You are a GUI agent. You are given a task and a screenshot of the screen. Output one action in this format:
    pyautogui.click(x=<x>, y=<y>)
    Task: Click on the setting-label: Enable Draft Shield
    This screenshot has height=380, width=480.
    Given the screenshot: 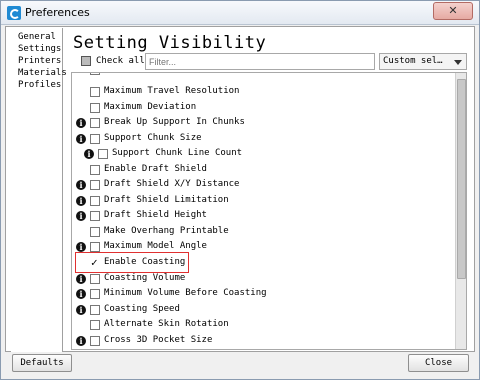 What is the action you would take?
    pyautogui.click(x=155, y=169)
    